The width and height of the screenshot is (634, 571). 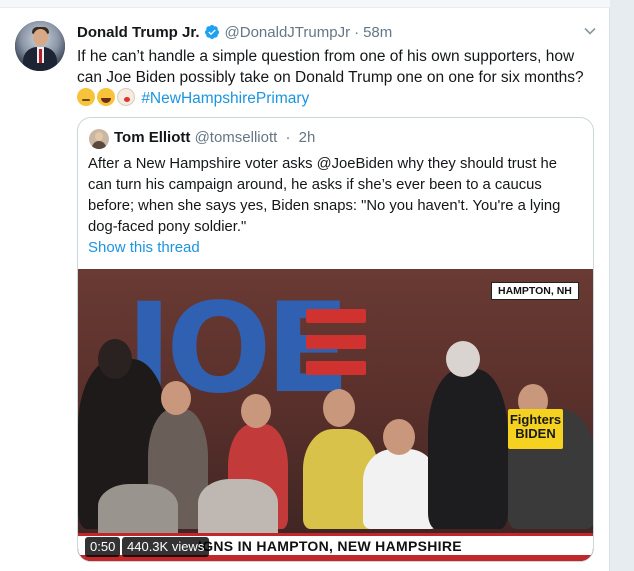 What do you see at coordinates (138, 32) in the screenshot?
I see `author-name: Donald Trump Jr.` at bounding box center [138, 32].